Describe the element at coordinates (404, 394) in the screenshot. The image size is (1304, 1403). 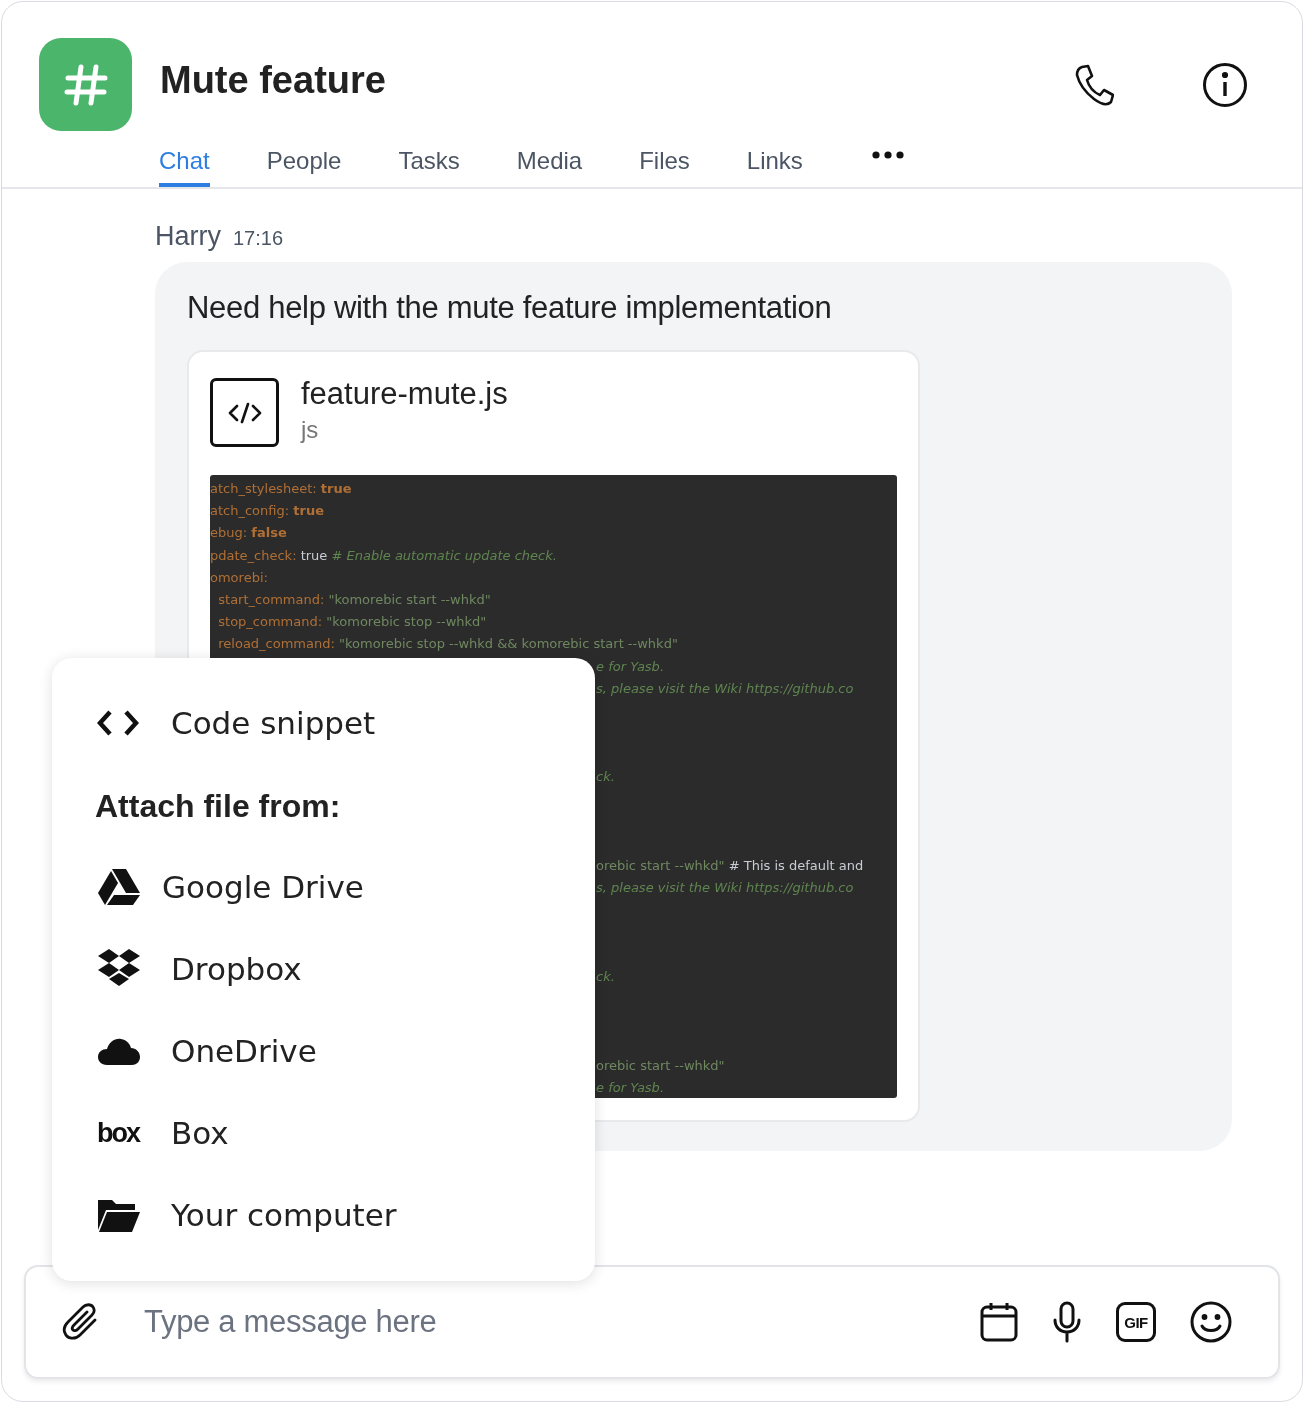
I see `file-name: feature-mute.js` at that location.